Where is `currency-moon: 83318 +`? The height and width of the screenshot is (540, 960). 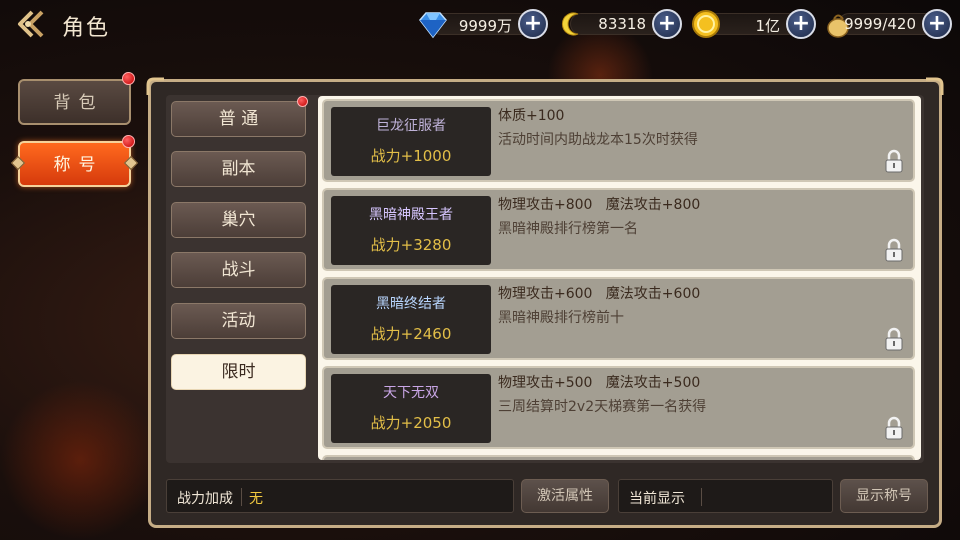 currency-moon: 83318 + is located at coordinates (619, 24).